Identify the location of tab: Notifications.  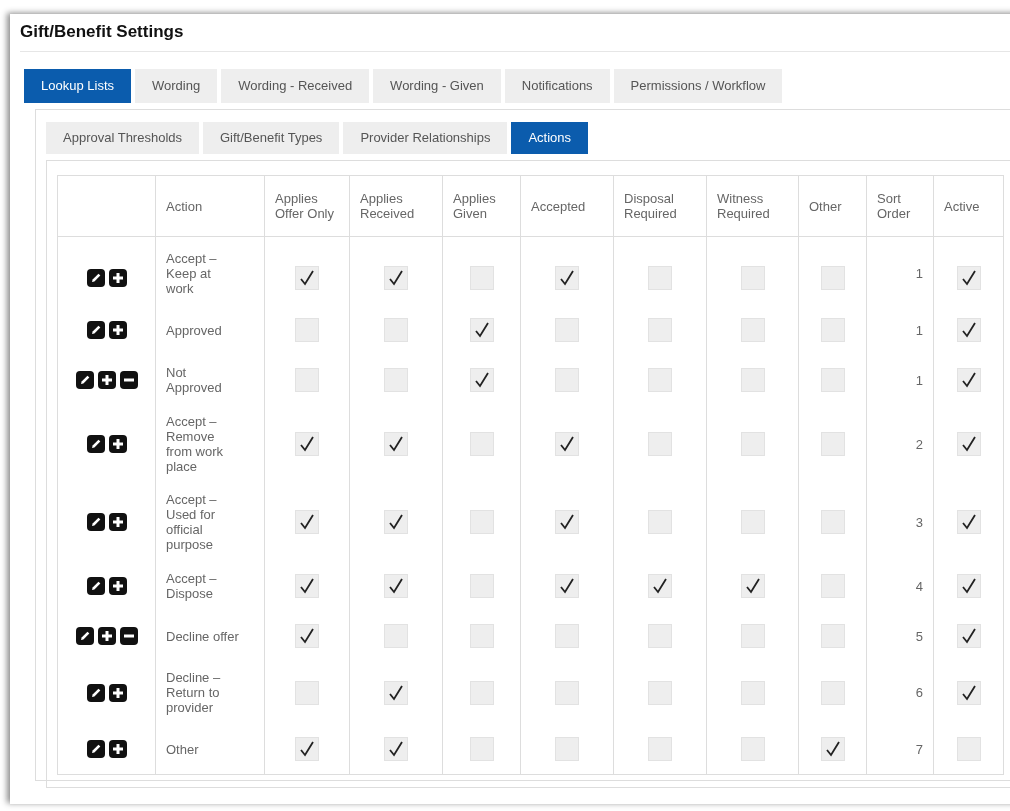
(557, 86).